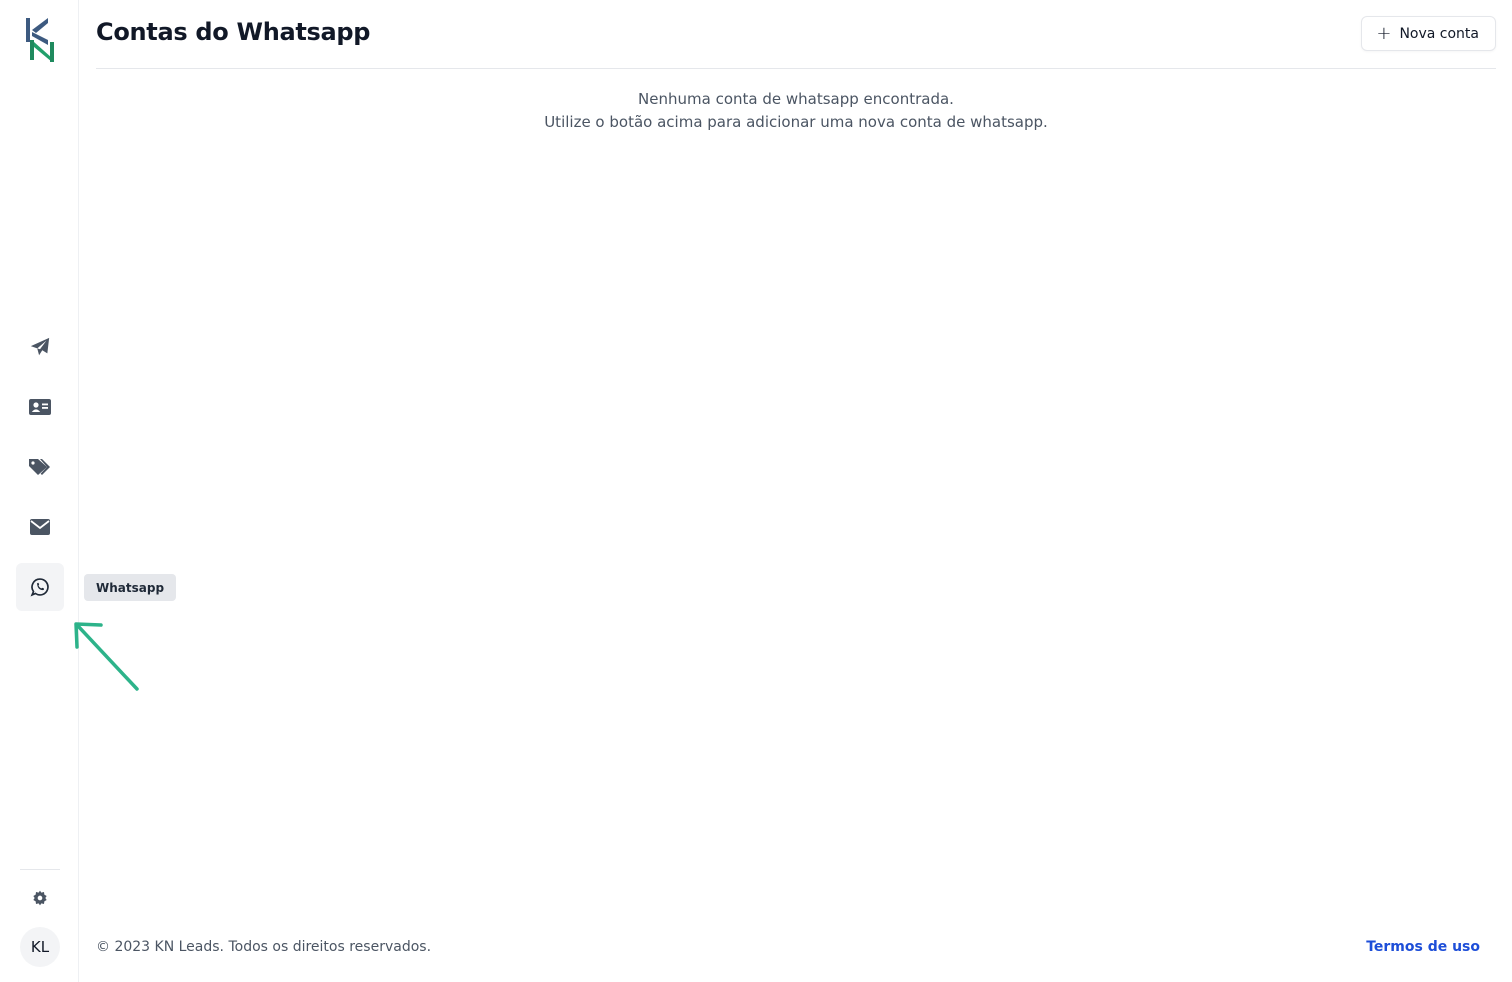 The height and width of the screenshot is (982, 1512). I want to click on sidebar-divider, so click(40, 869).